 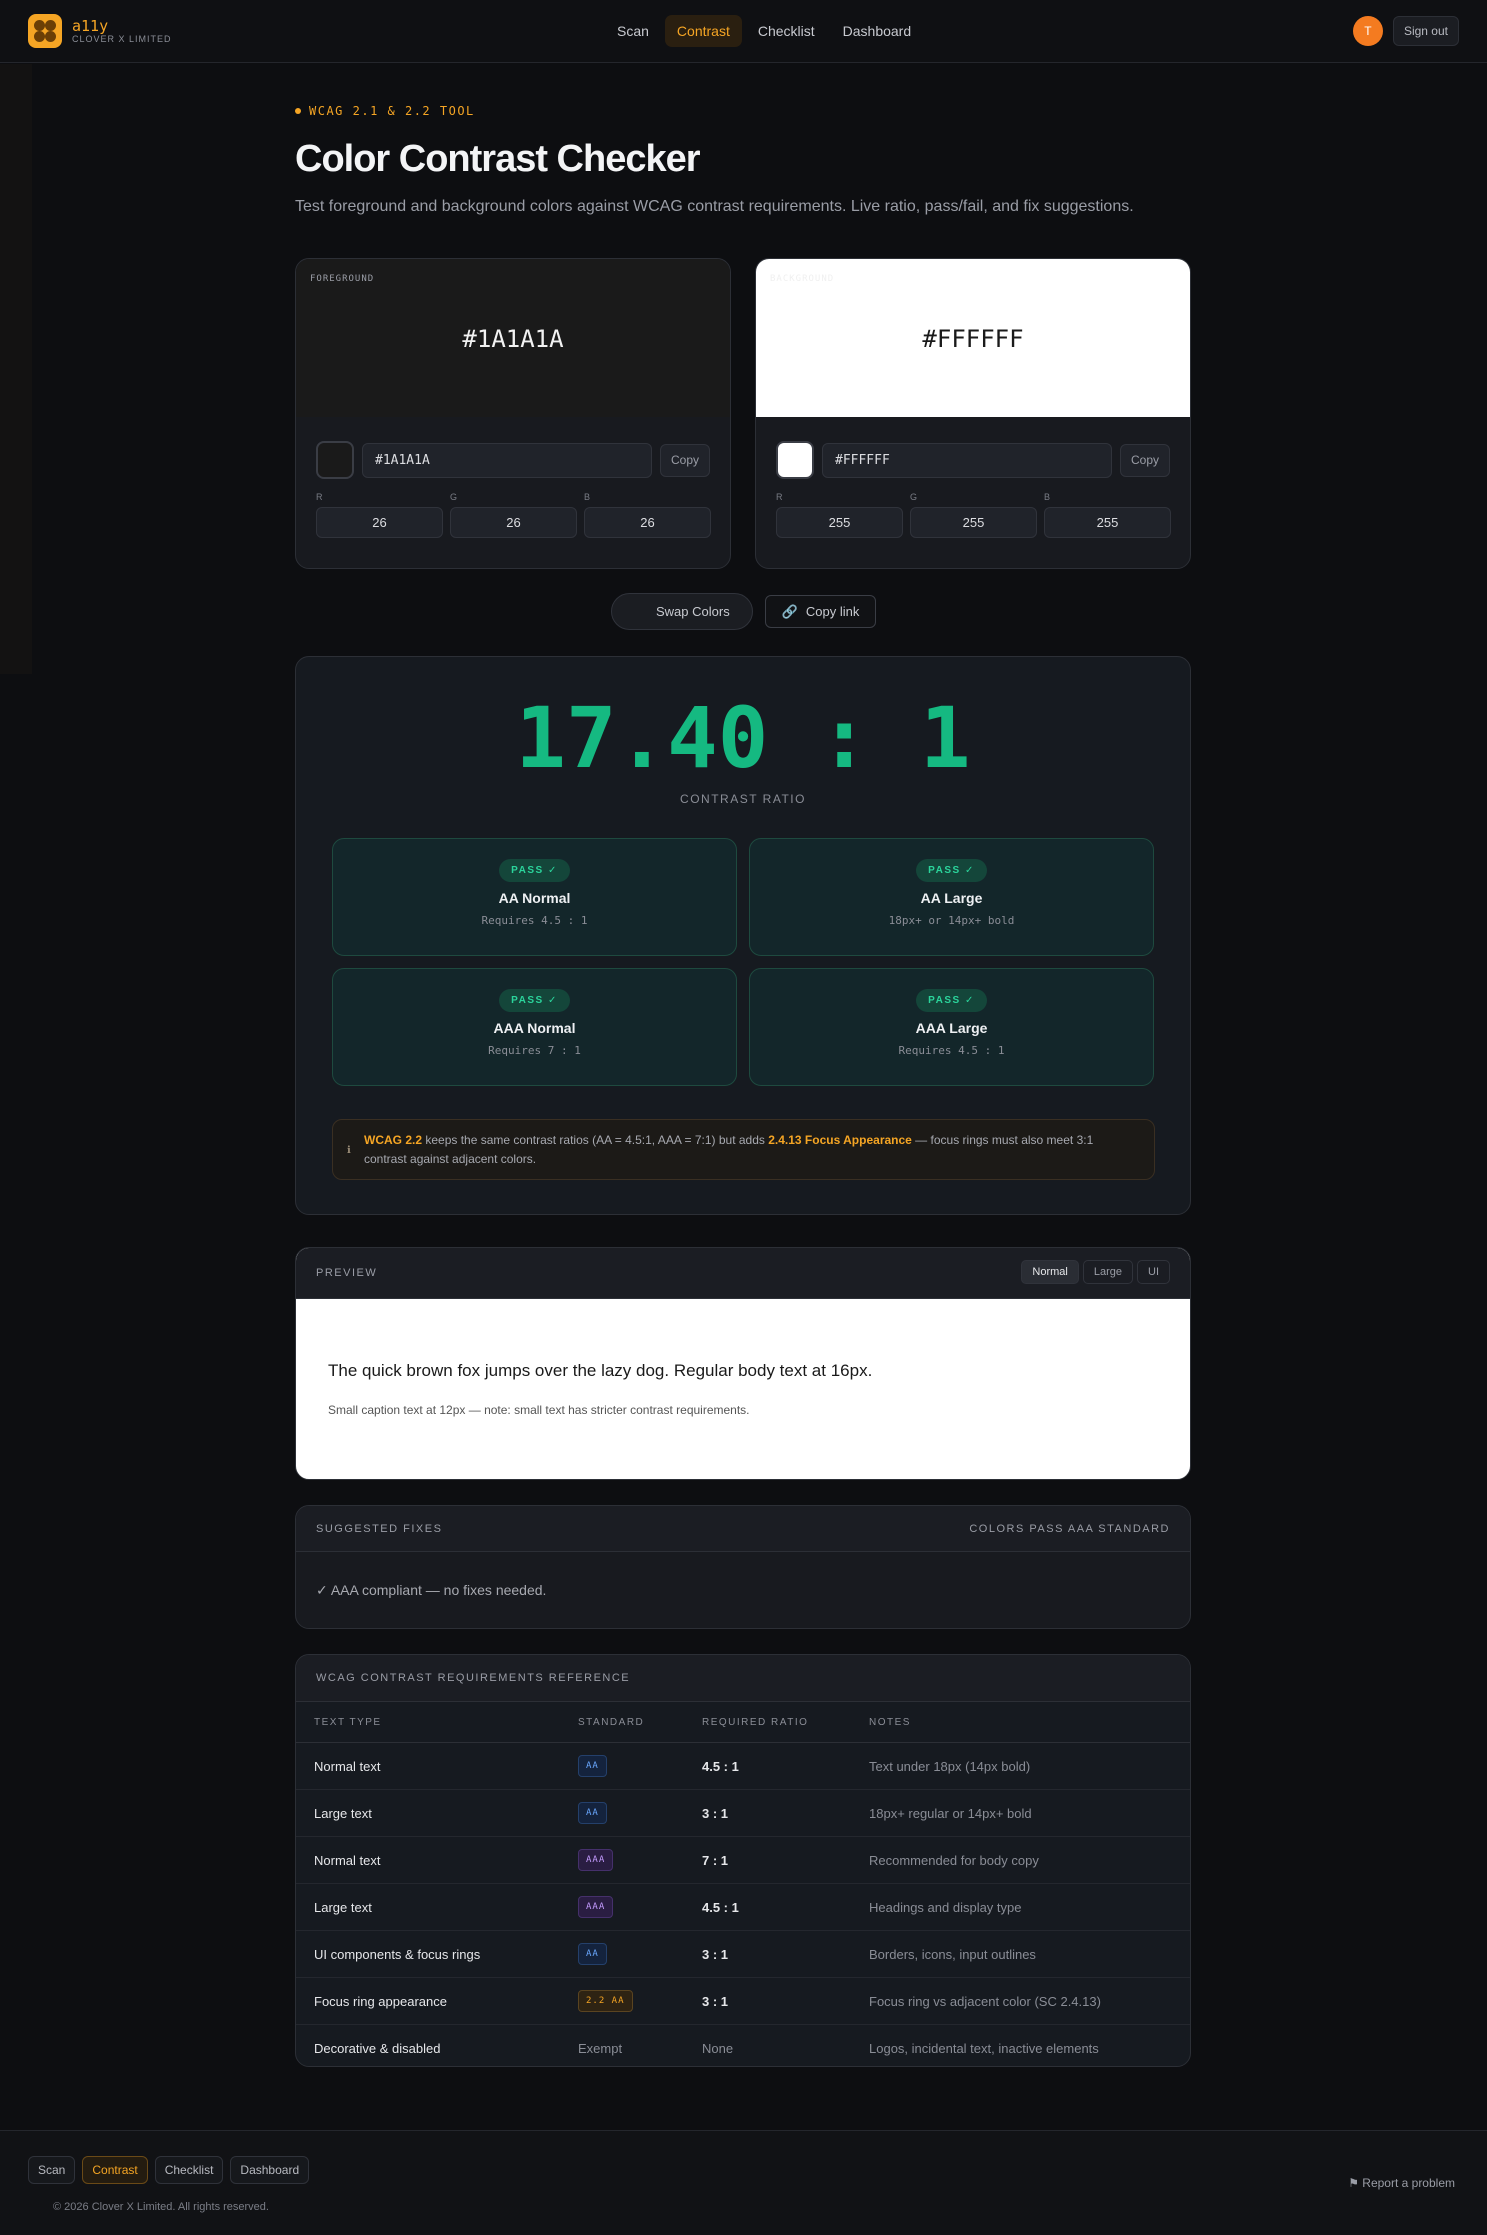 I want to click on cell-required-ratio: 3 : 1, so click(x=715, y=1954).